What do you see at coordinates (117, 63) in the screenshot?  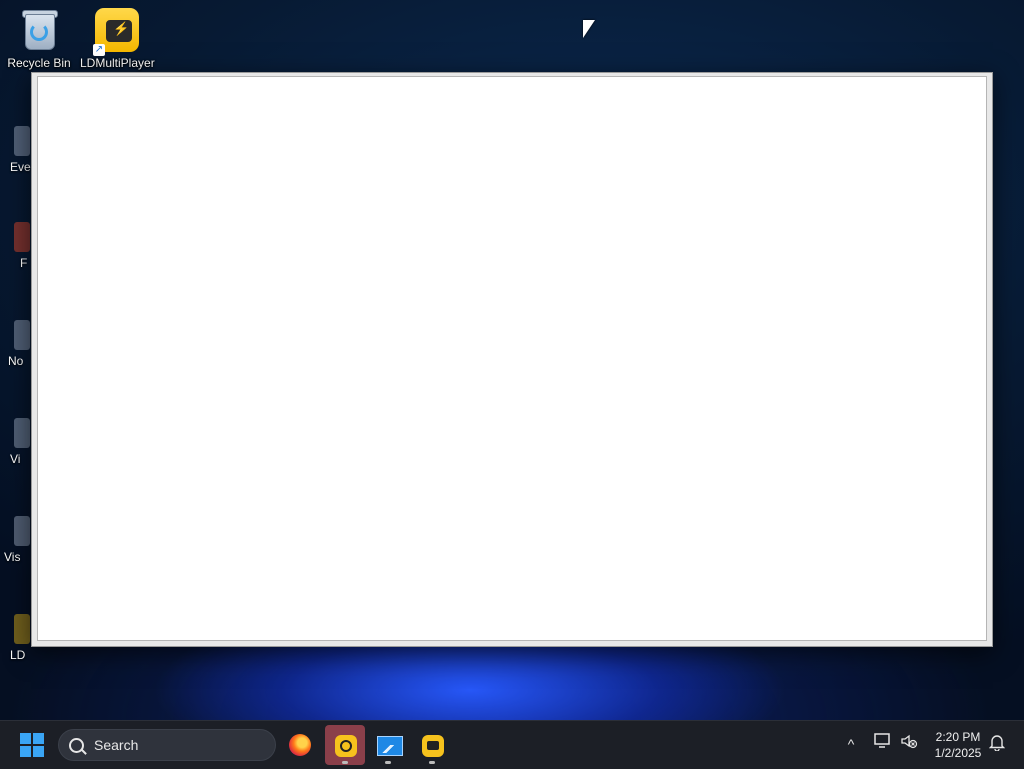 I see `desktop-icon-label: LDMultiPlayer` at bounding box center [117, 63].